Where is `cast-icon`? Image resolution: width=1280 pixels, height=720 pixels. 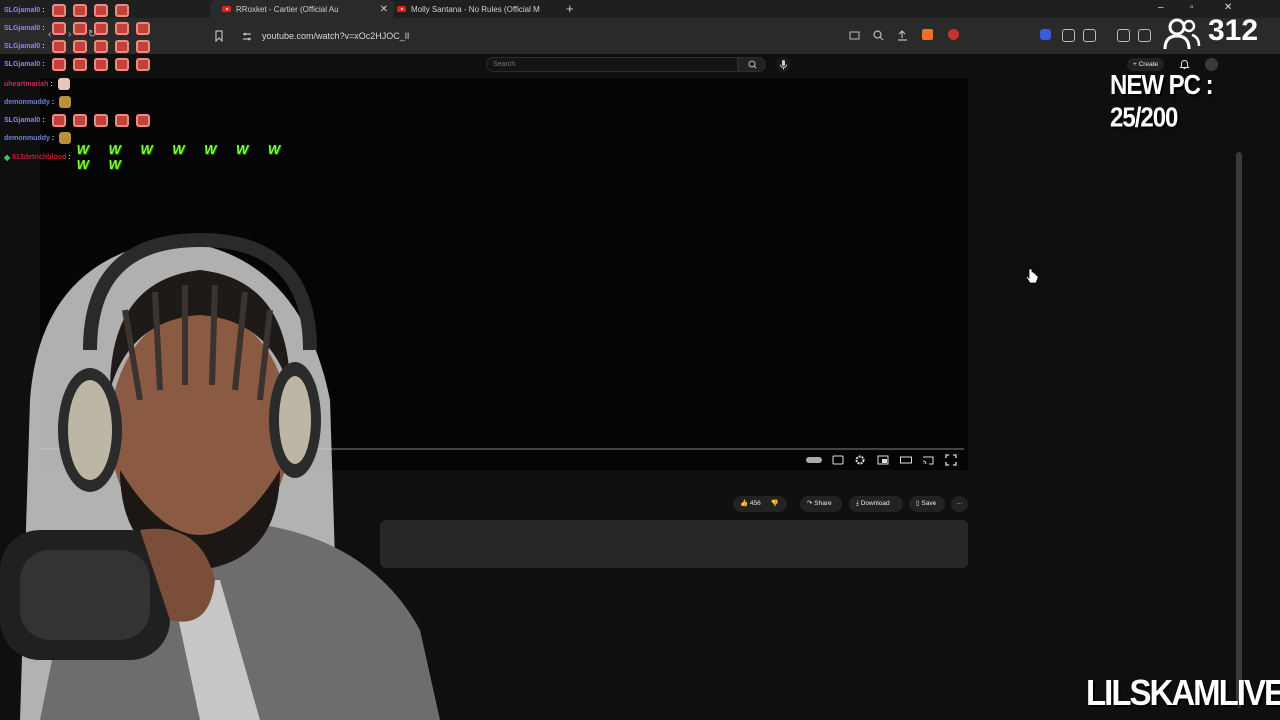 cast-icon is located at coordinates (854, 35).